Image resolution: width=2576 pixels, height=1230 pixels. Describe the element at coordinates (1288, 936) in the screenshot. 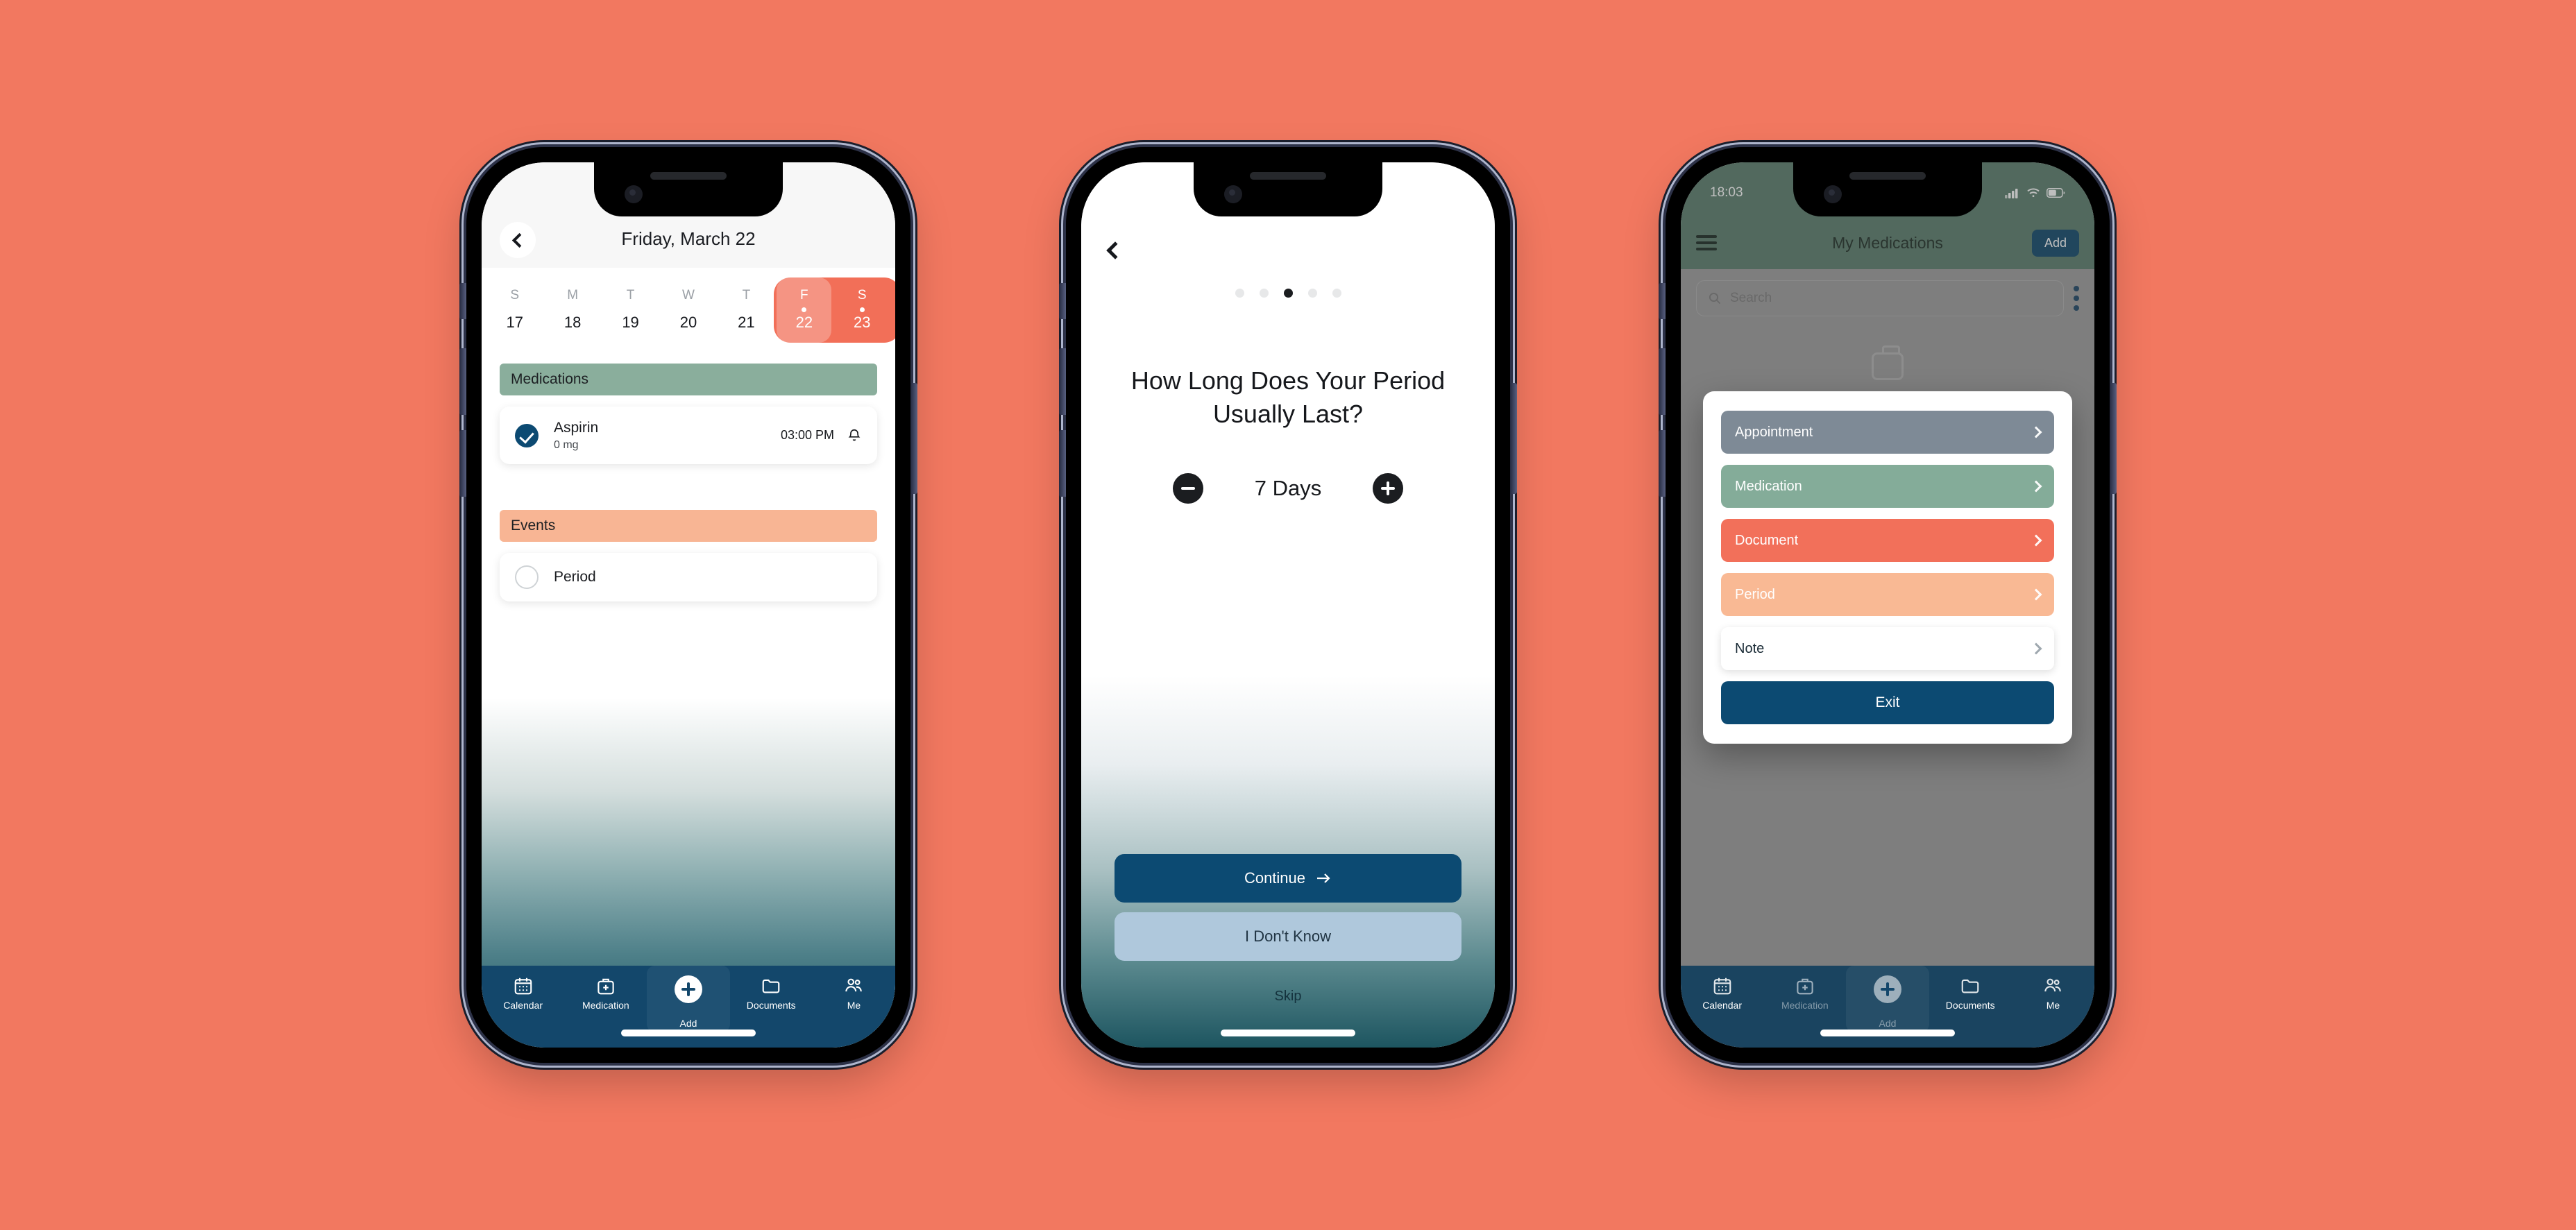

I see `dont-know-button: I Don't Know` at that location.